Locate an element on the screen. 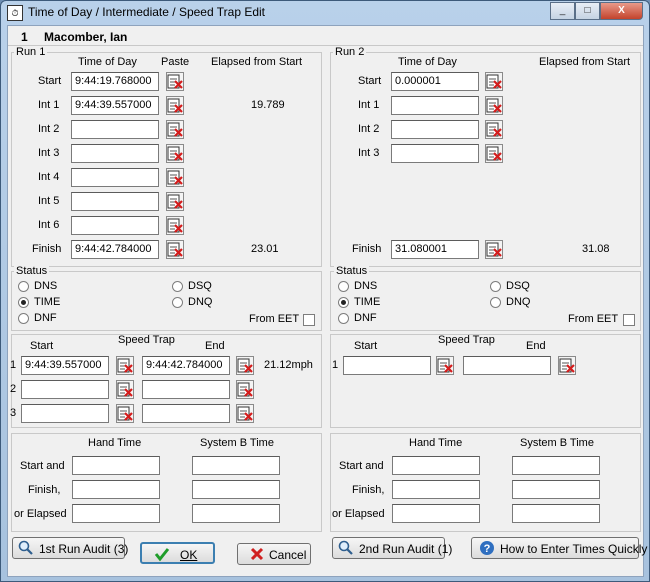 The height and width of the screenshot is (582, 650). close-button: X is located at coordinates (621, 11).